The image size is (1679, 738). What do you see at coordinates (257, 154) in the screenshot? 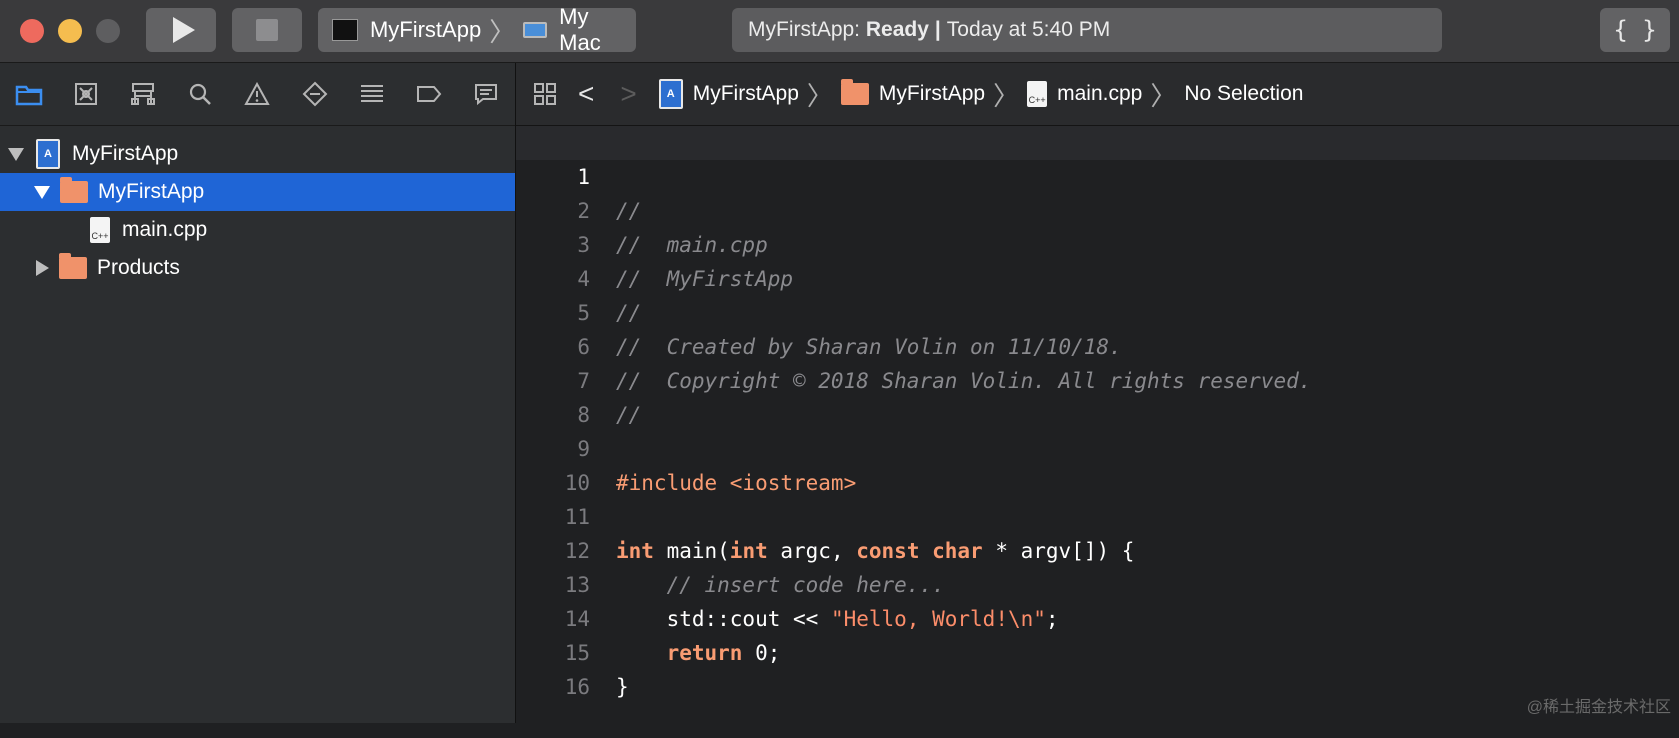
I see `tree-item-project: A MyFirstApp` at bounding box center [257, 154].